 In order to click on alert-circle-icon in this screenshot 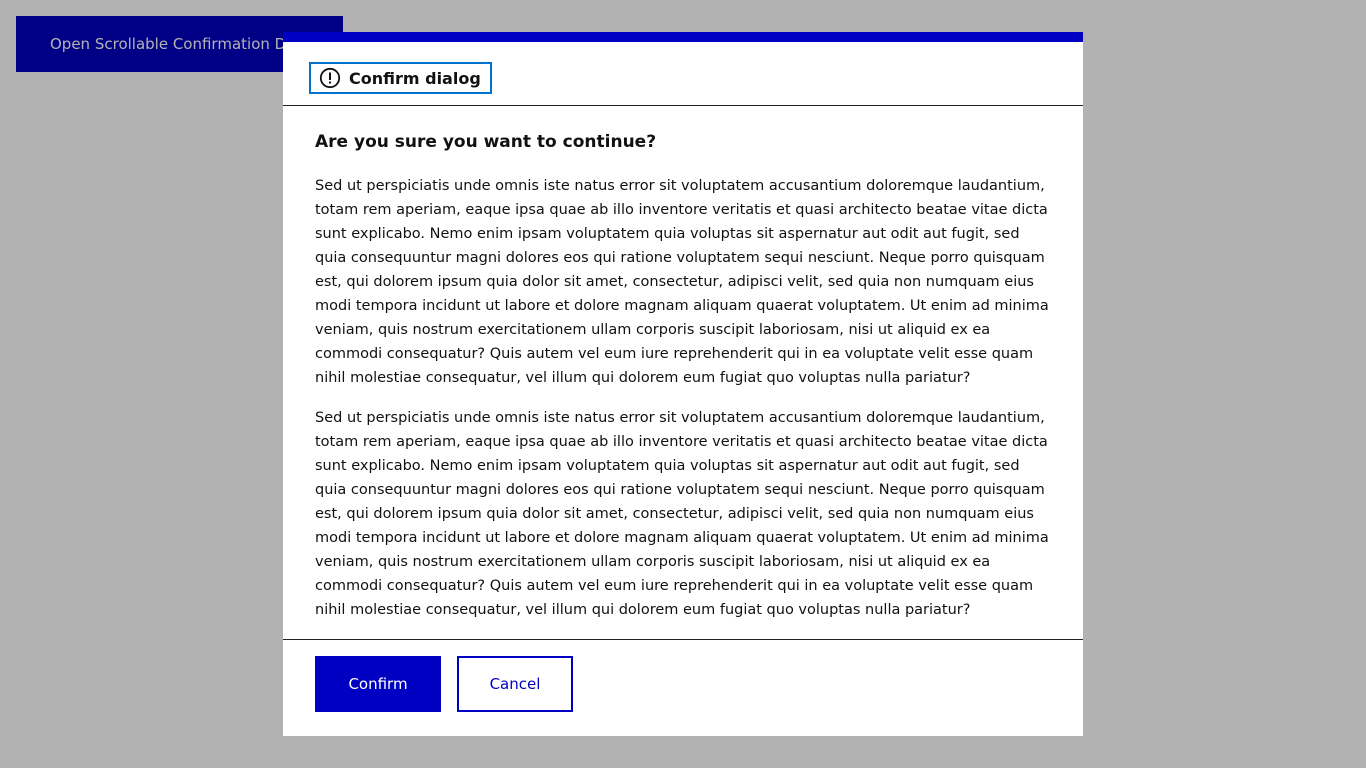, I will do `click(330, 78)`.